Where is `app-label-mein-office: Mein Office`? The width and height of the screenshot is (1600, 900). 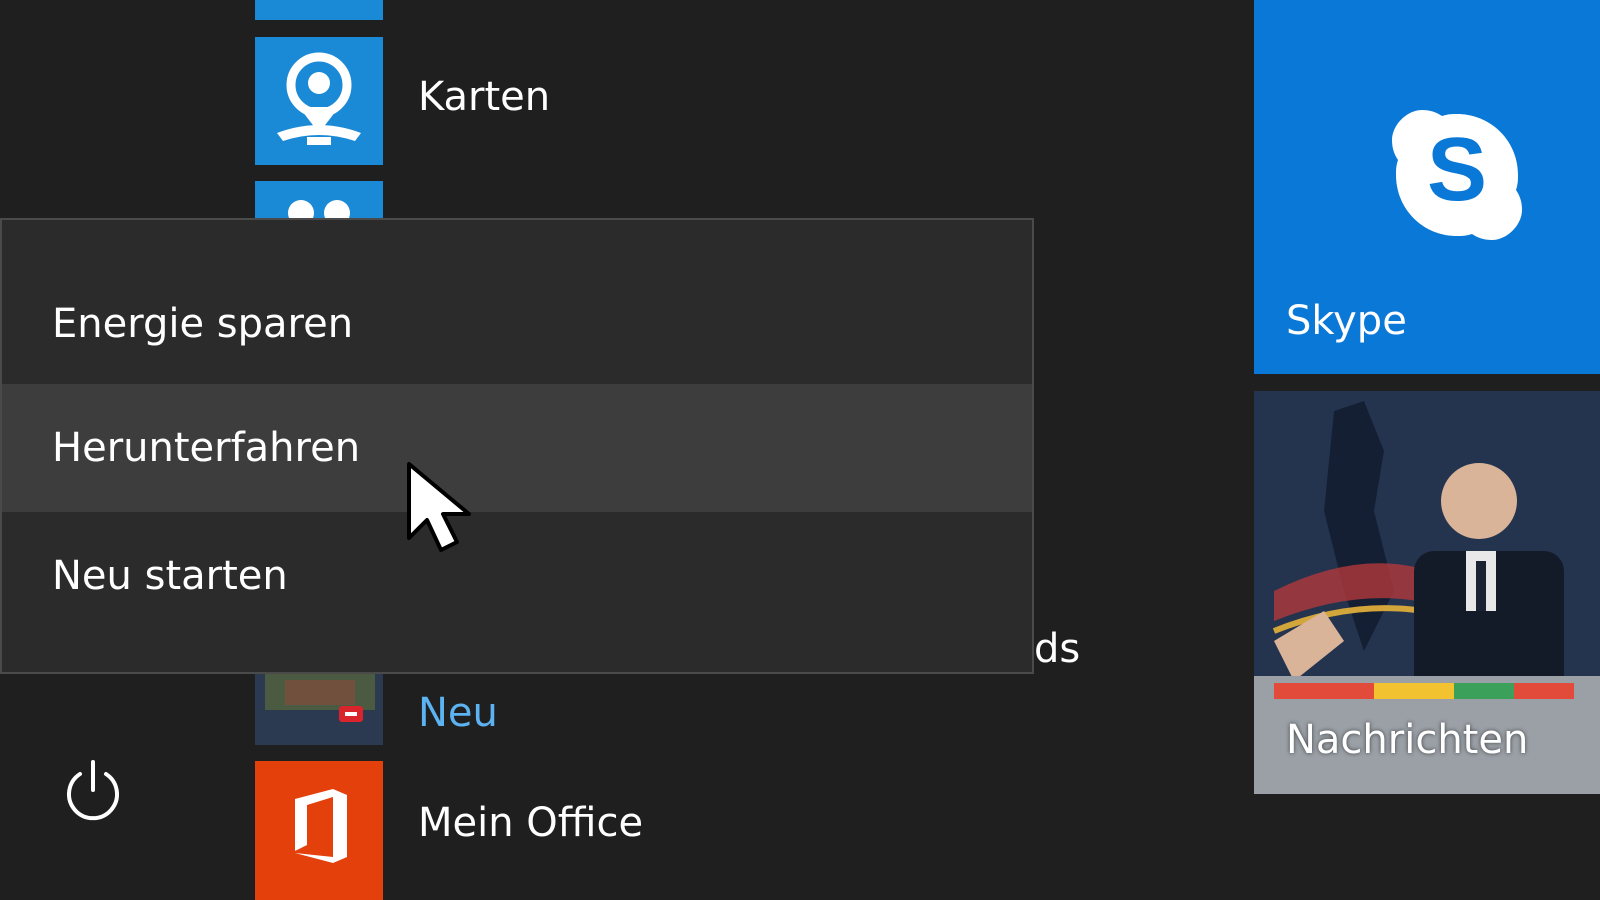 app-label-mein-office: Mein Office is located at coordinates (530, 823).